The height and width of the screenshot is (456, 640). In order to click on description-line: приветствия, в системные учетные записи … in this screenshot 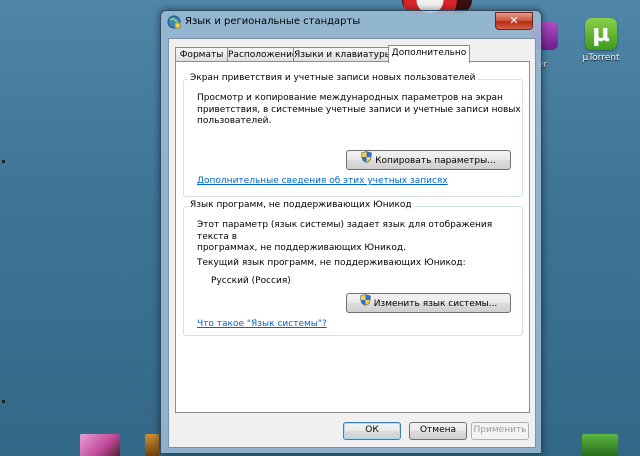, I will do `click(359, 109)`.